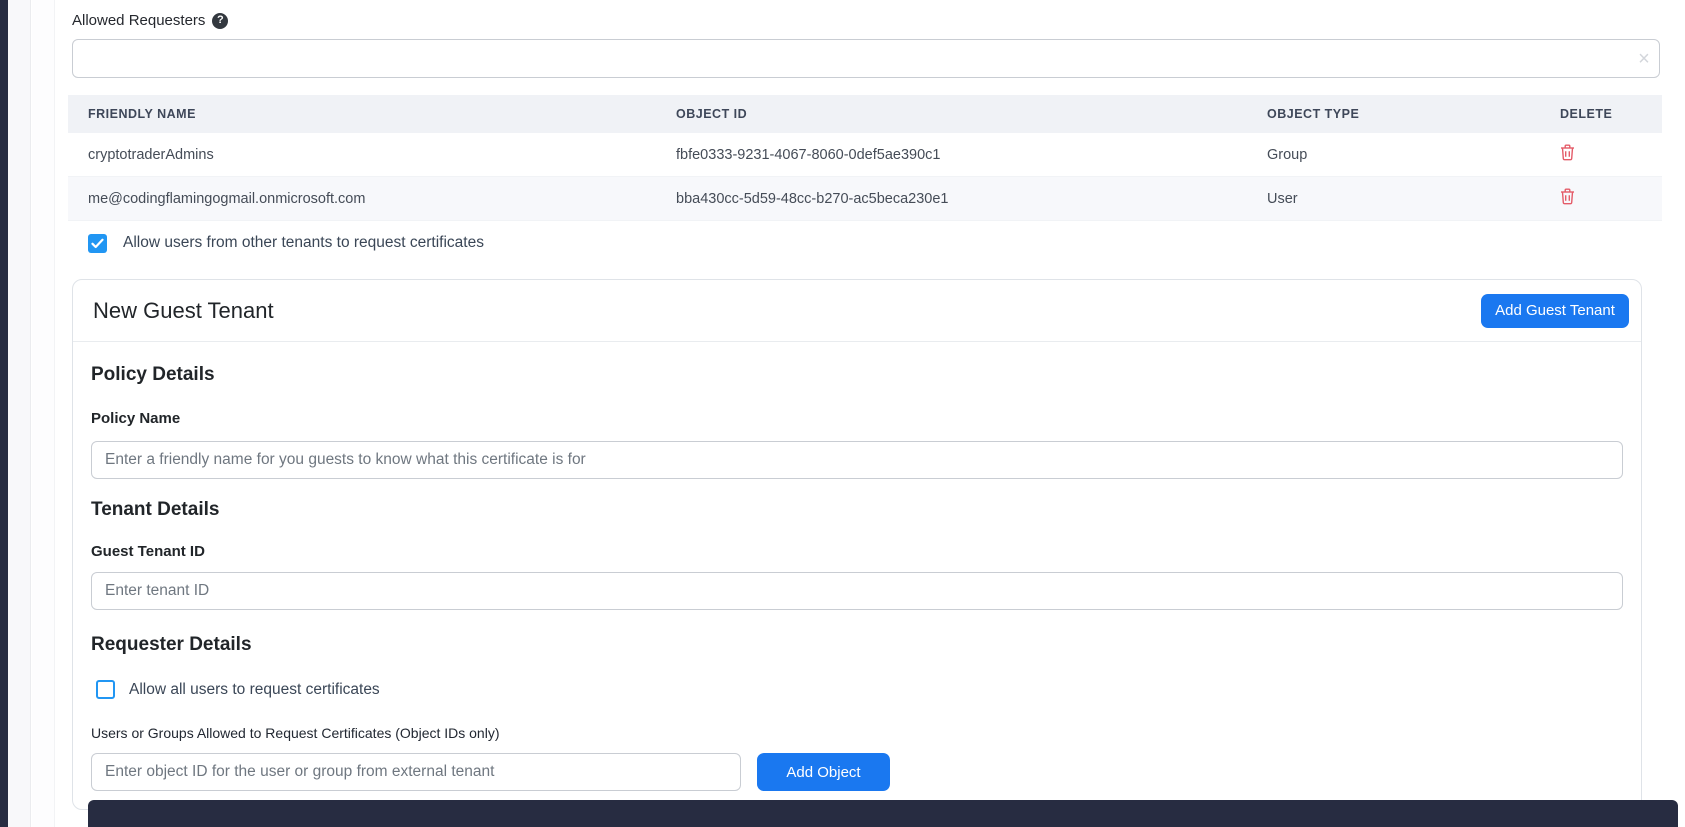  Describe the element at coordinates (105, 689) in the screenshot. I see `checkbox-unchecked` at that location.